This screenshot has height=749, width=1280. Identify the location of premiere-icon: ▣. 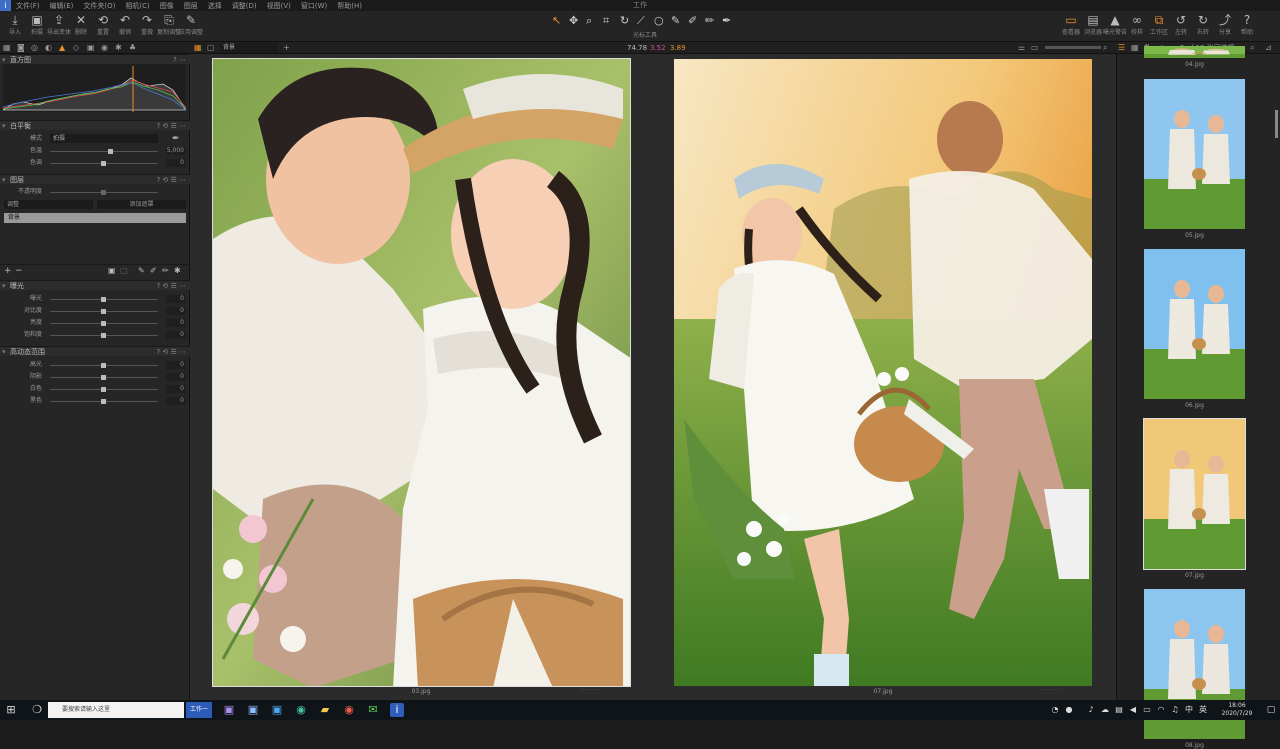
(229, 710).